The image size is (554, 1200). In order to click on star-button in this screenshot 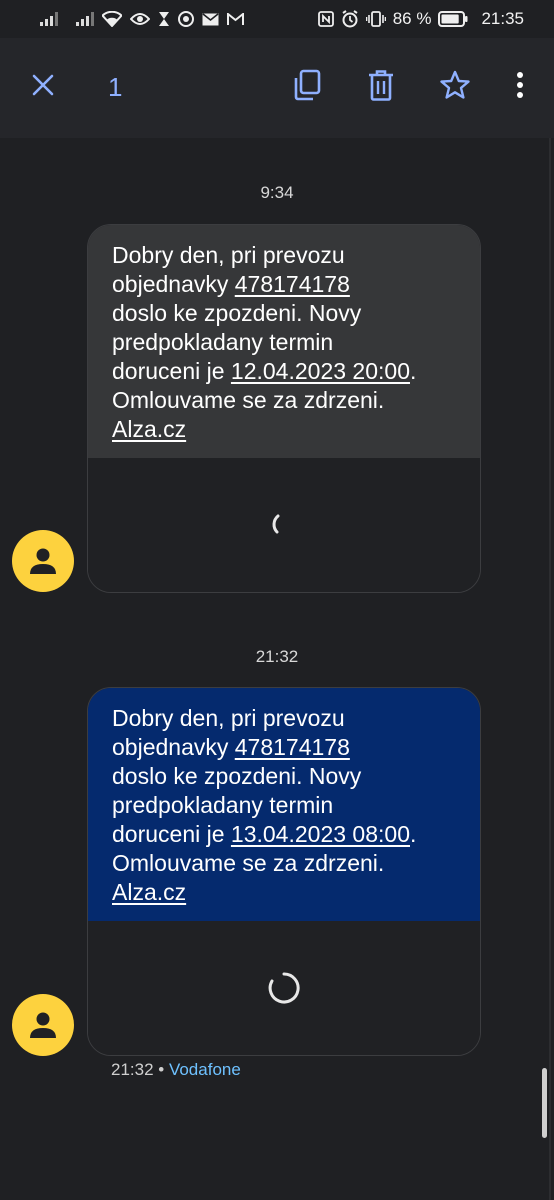, I will do `click(455, 85)`.